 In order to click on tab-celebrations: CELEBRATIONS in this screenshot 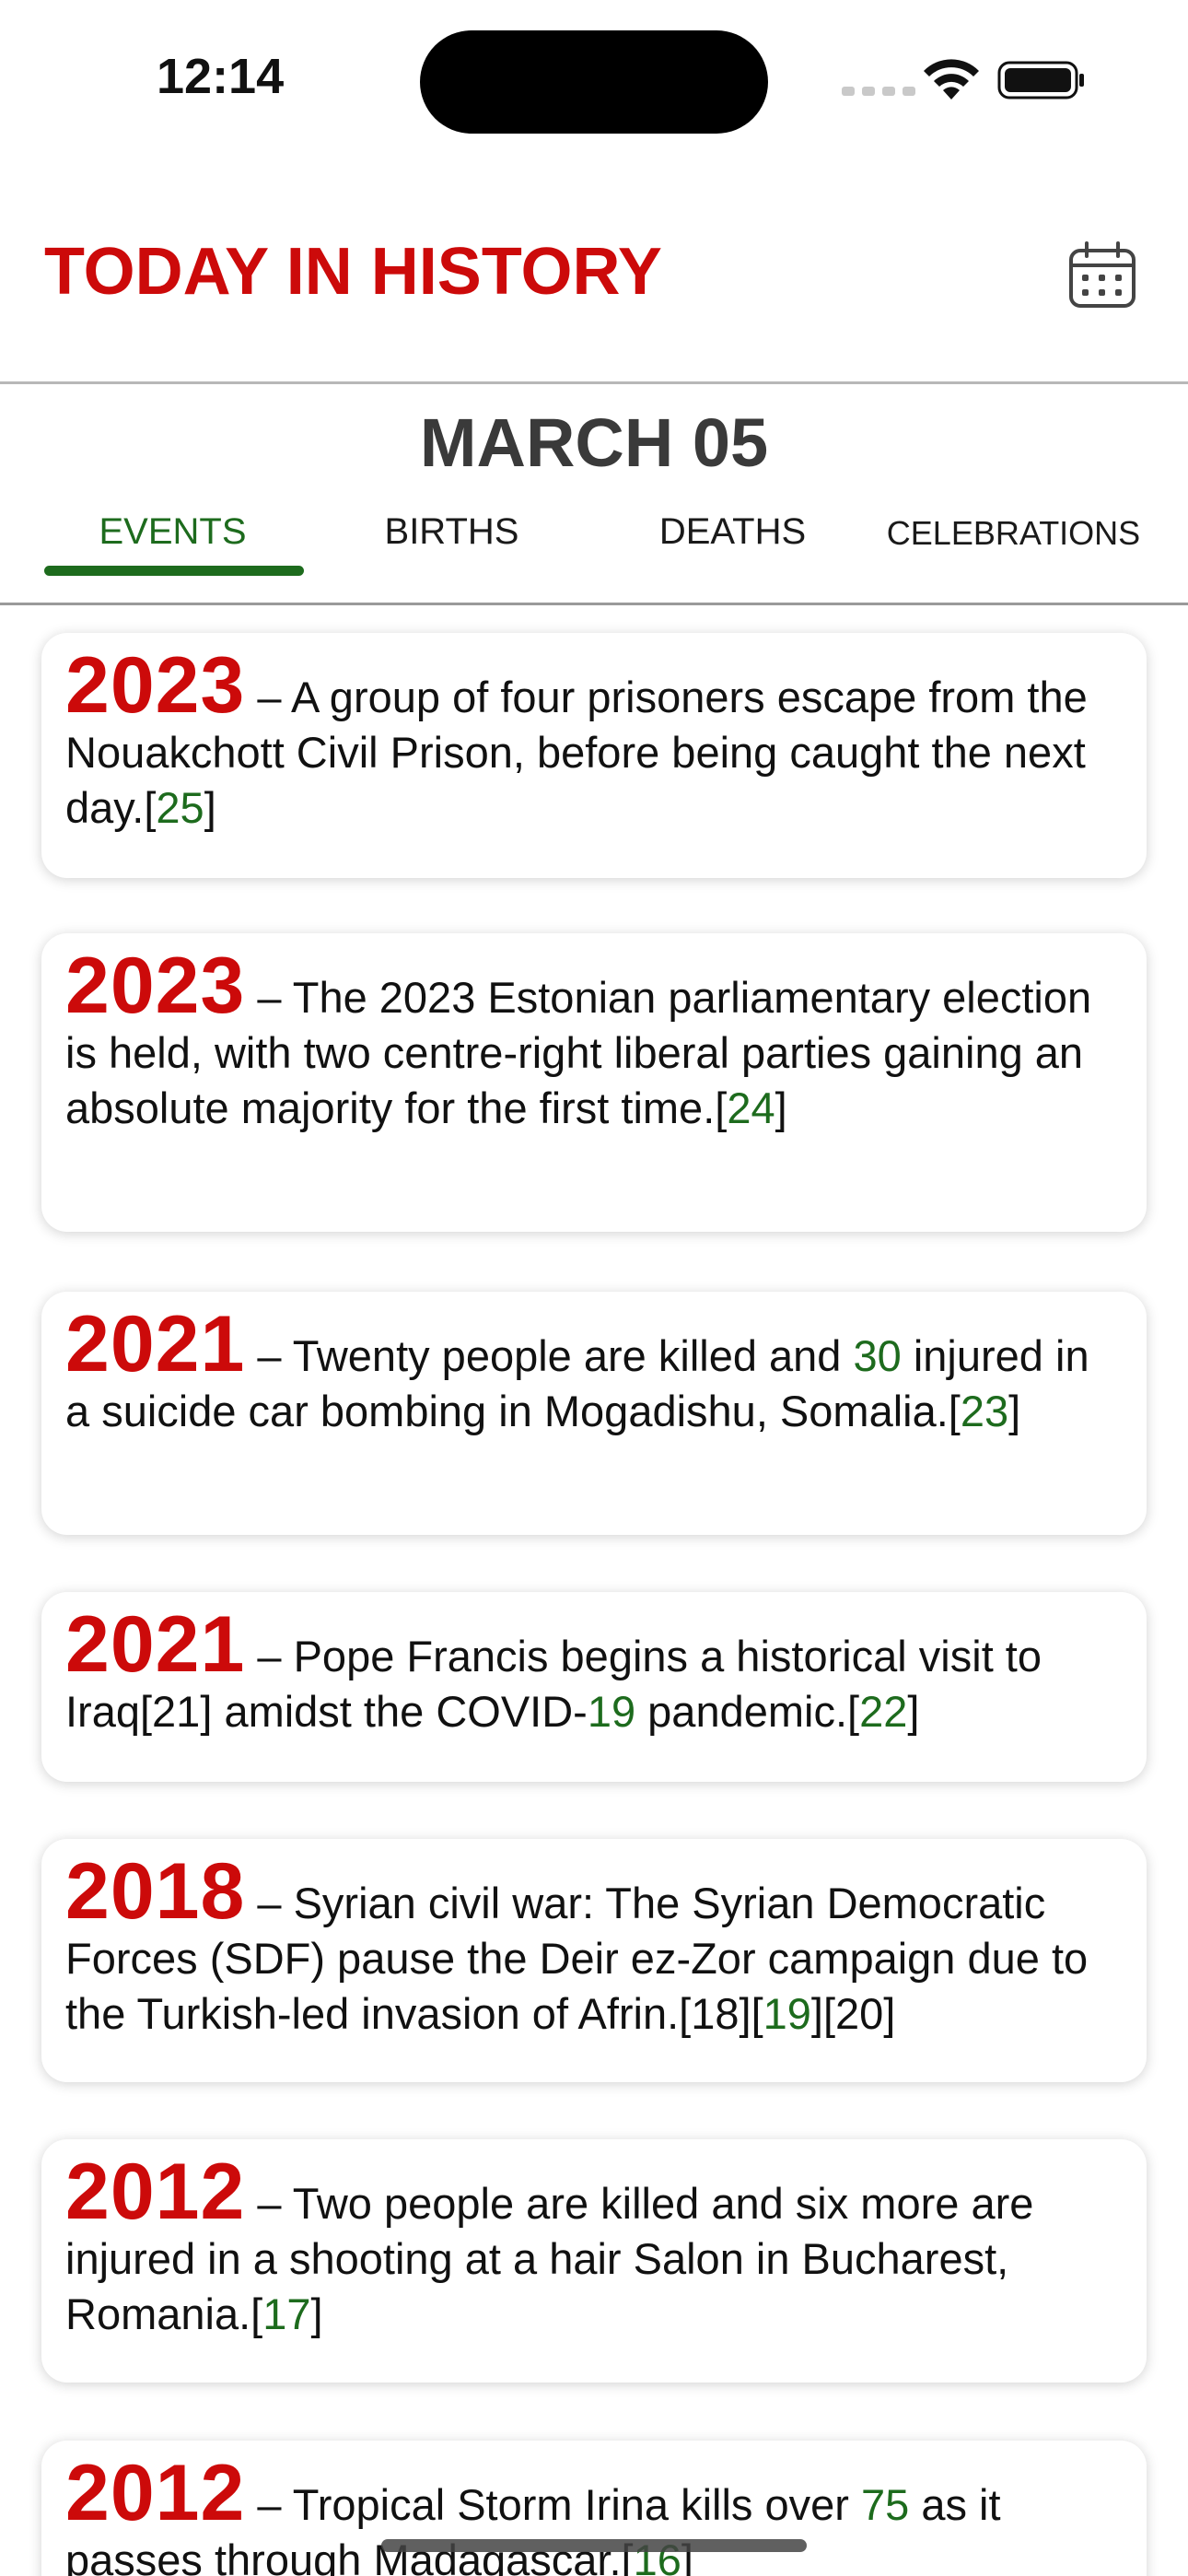, I will do `click(1013, 533)`.